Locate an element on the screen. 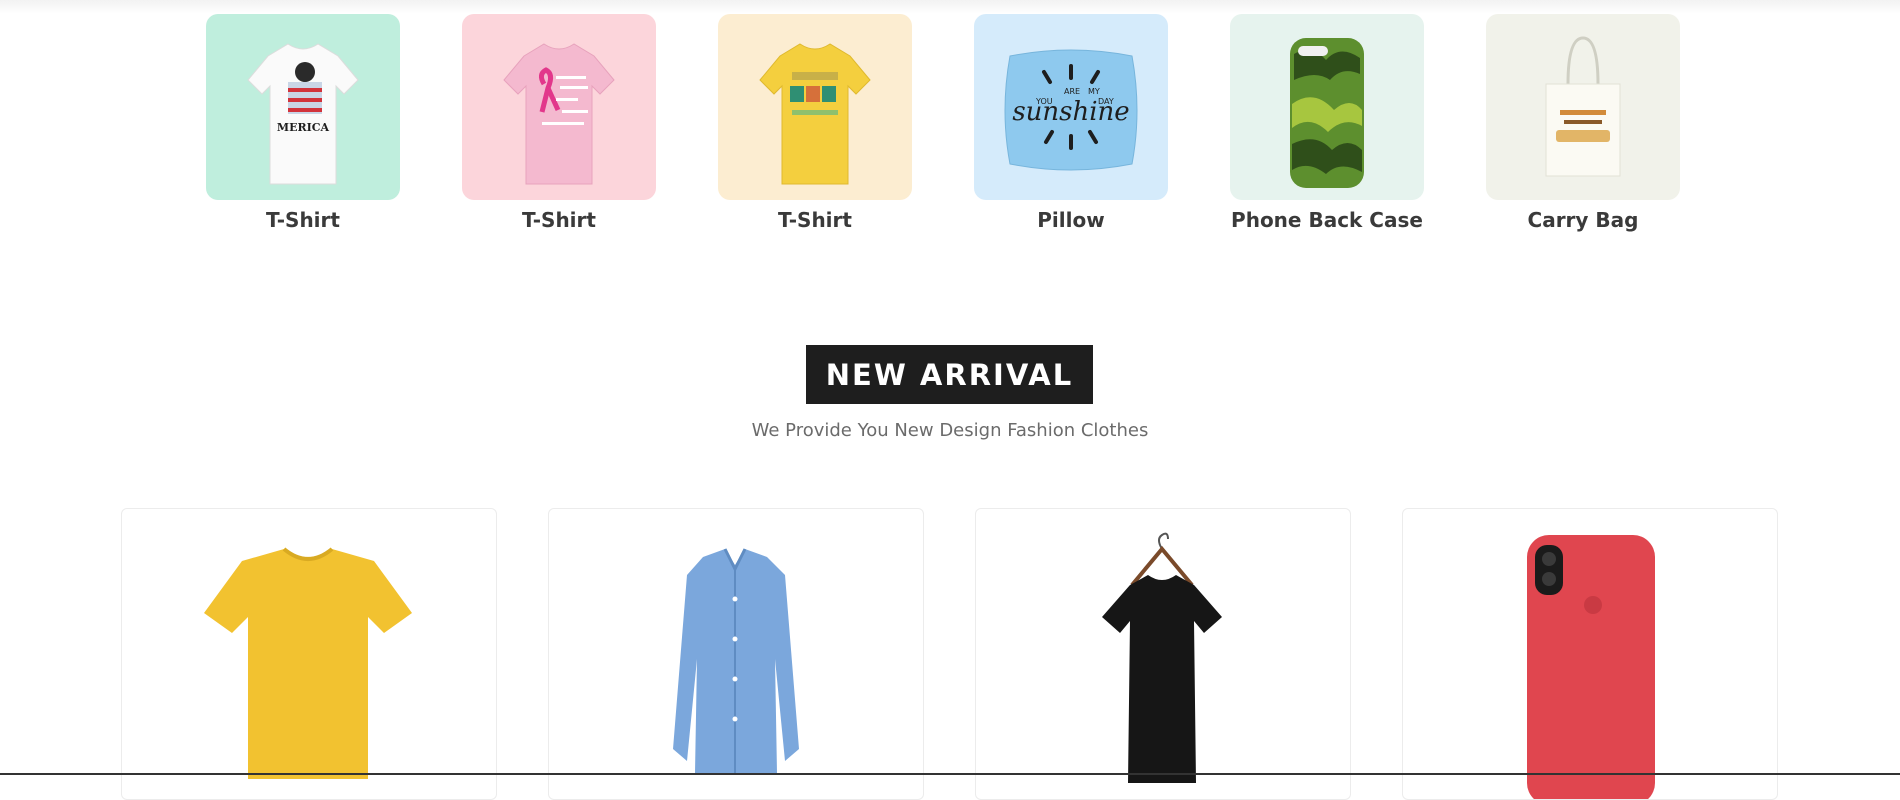 This screenshot has height=800, width=1900. yellow-tshirt-product-image is located at coordinates (308, 663).